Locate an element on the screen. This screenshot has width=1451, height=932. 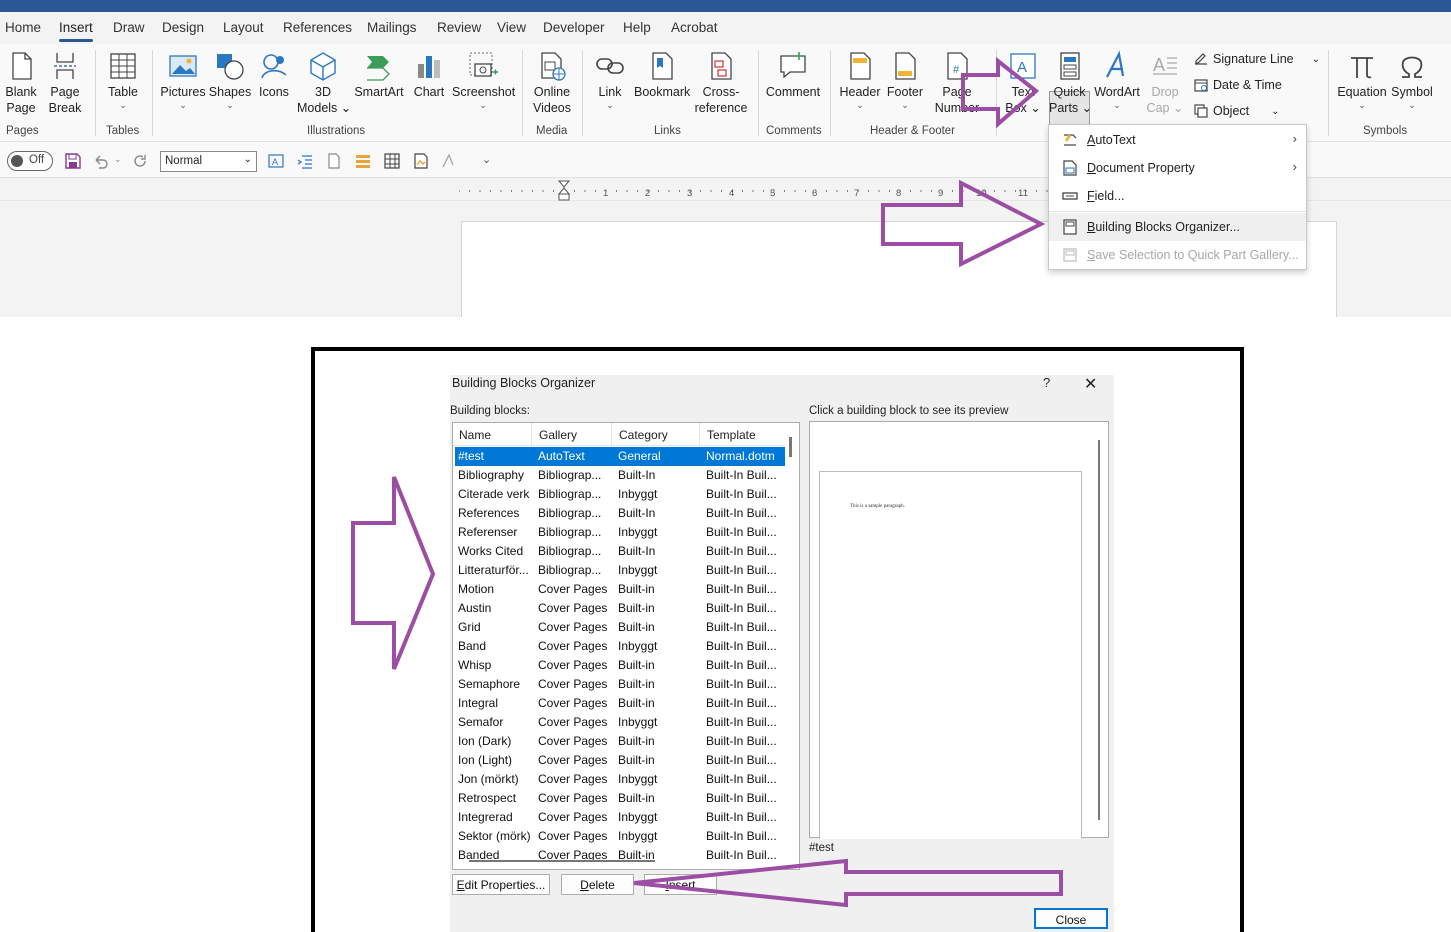
indent-marker-icon is located at coordinates (564, 190).